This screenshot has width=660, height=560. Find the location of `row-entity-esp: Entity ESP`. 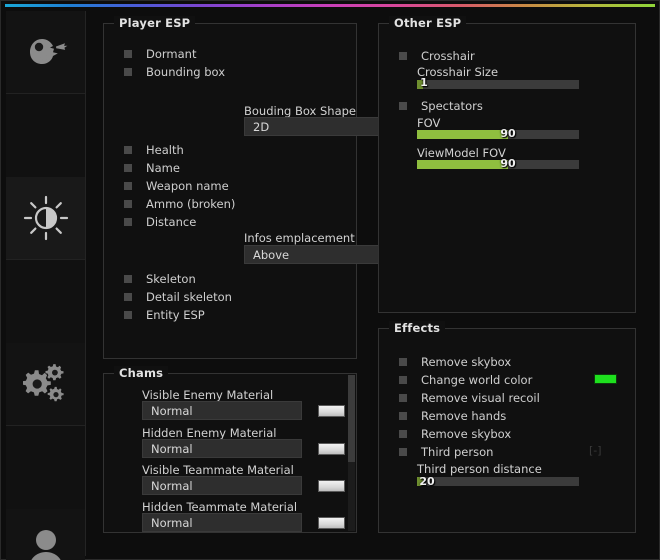

row-entity-esp: Entity ESP is located at coordinates (164, 314).